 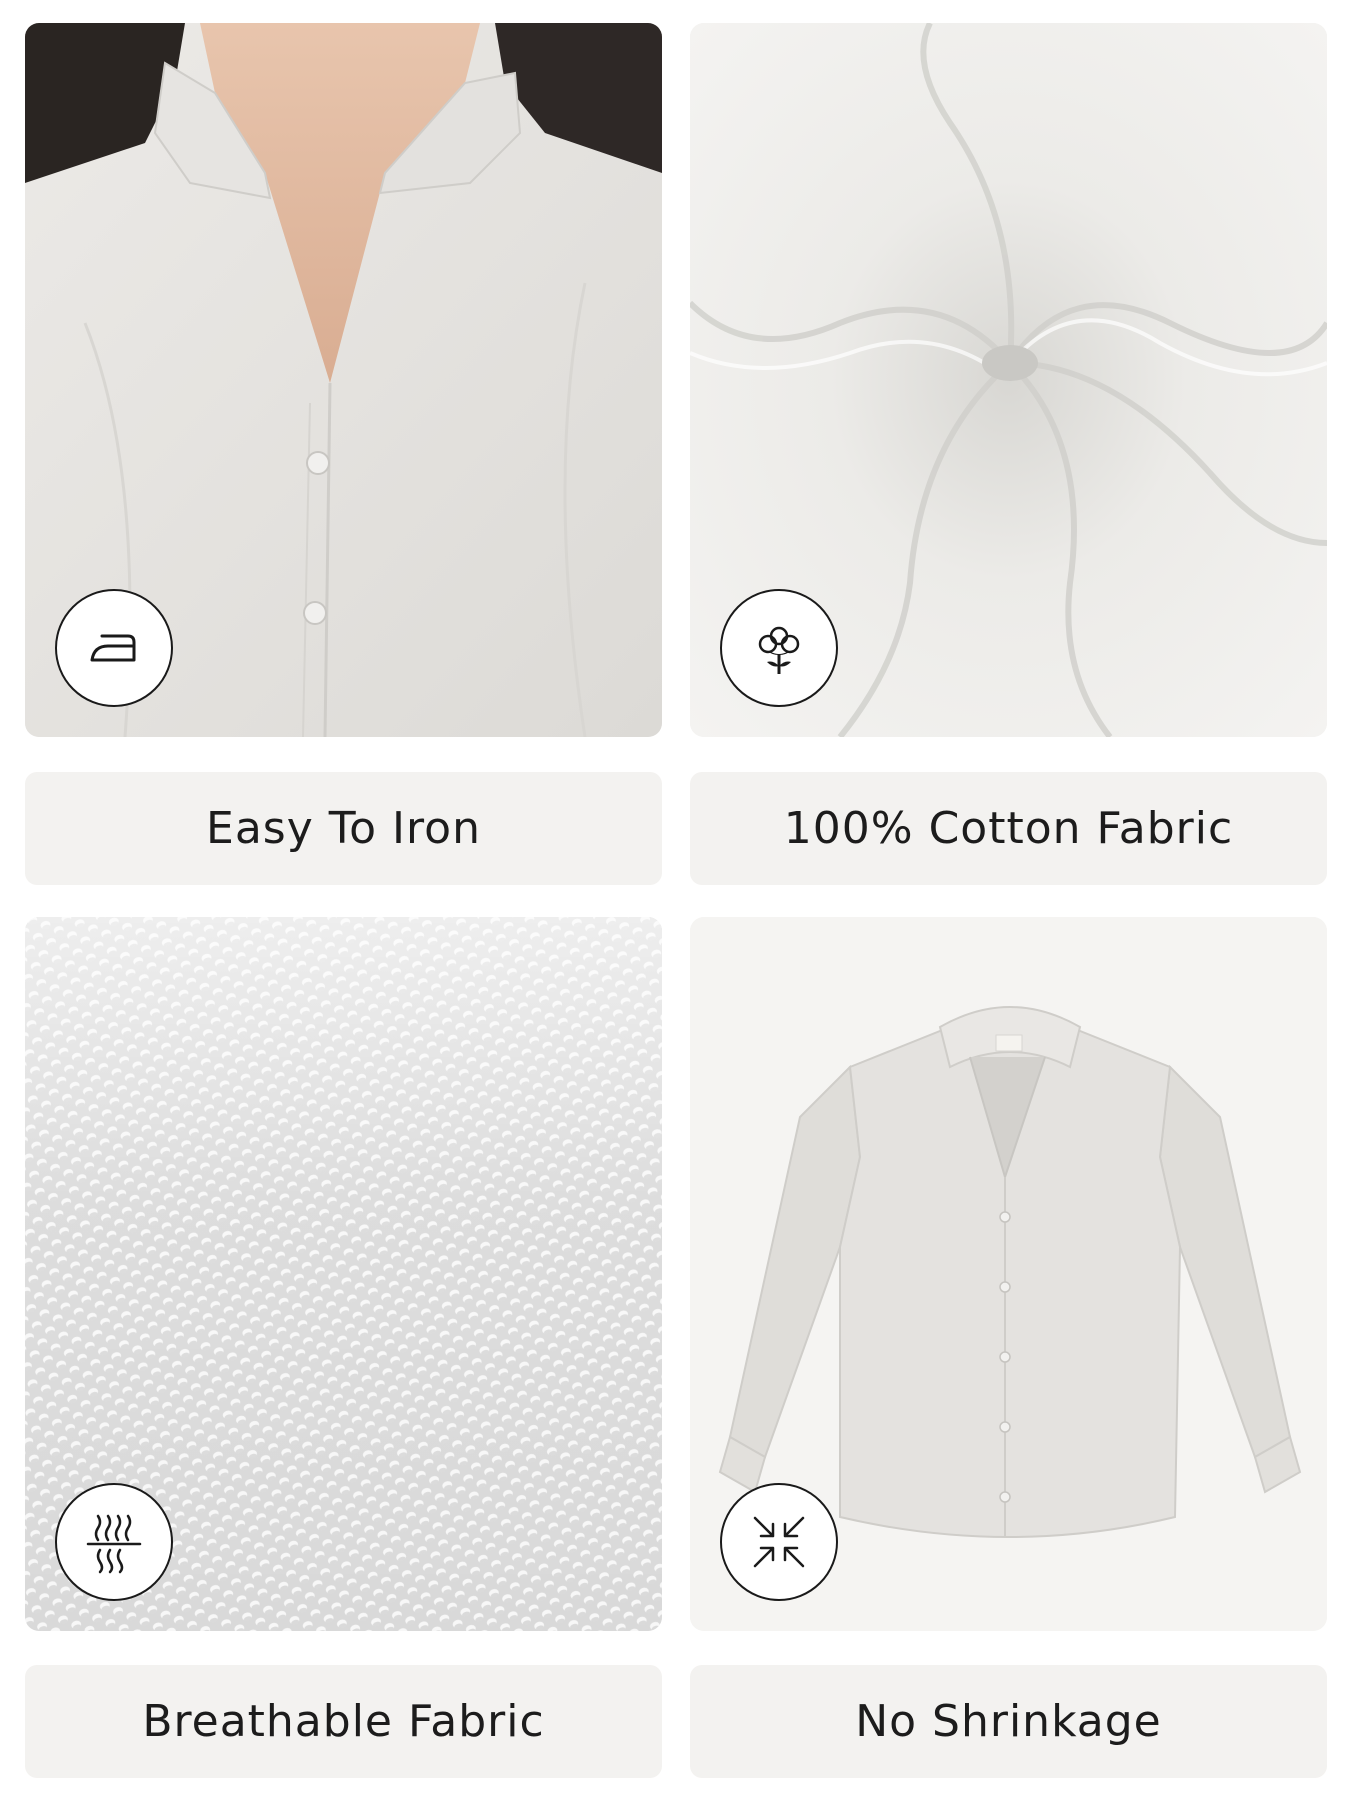 I want to click on cotton-badge, so click(x=779, y=648).